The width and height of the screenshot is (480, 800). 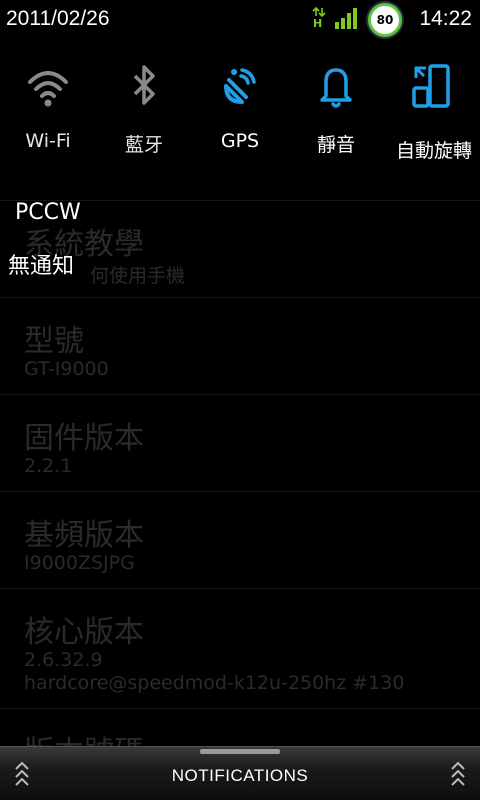 I want to click on setting-title: 固件版本, so click(x=84, y=438).